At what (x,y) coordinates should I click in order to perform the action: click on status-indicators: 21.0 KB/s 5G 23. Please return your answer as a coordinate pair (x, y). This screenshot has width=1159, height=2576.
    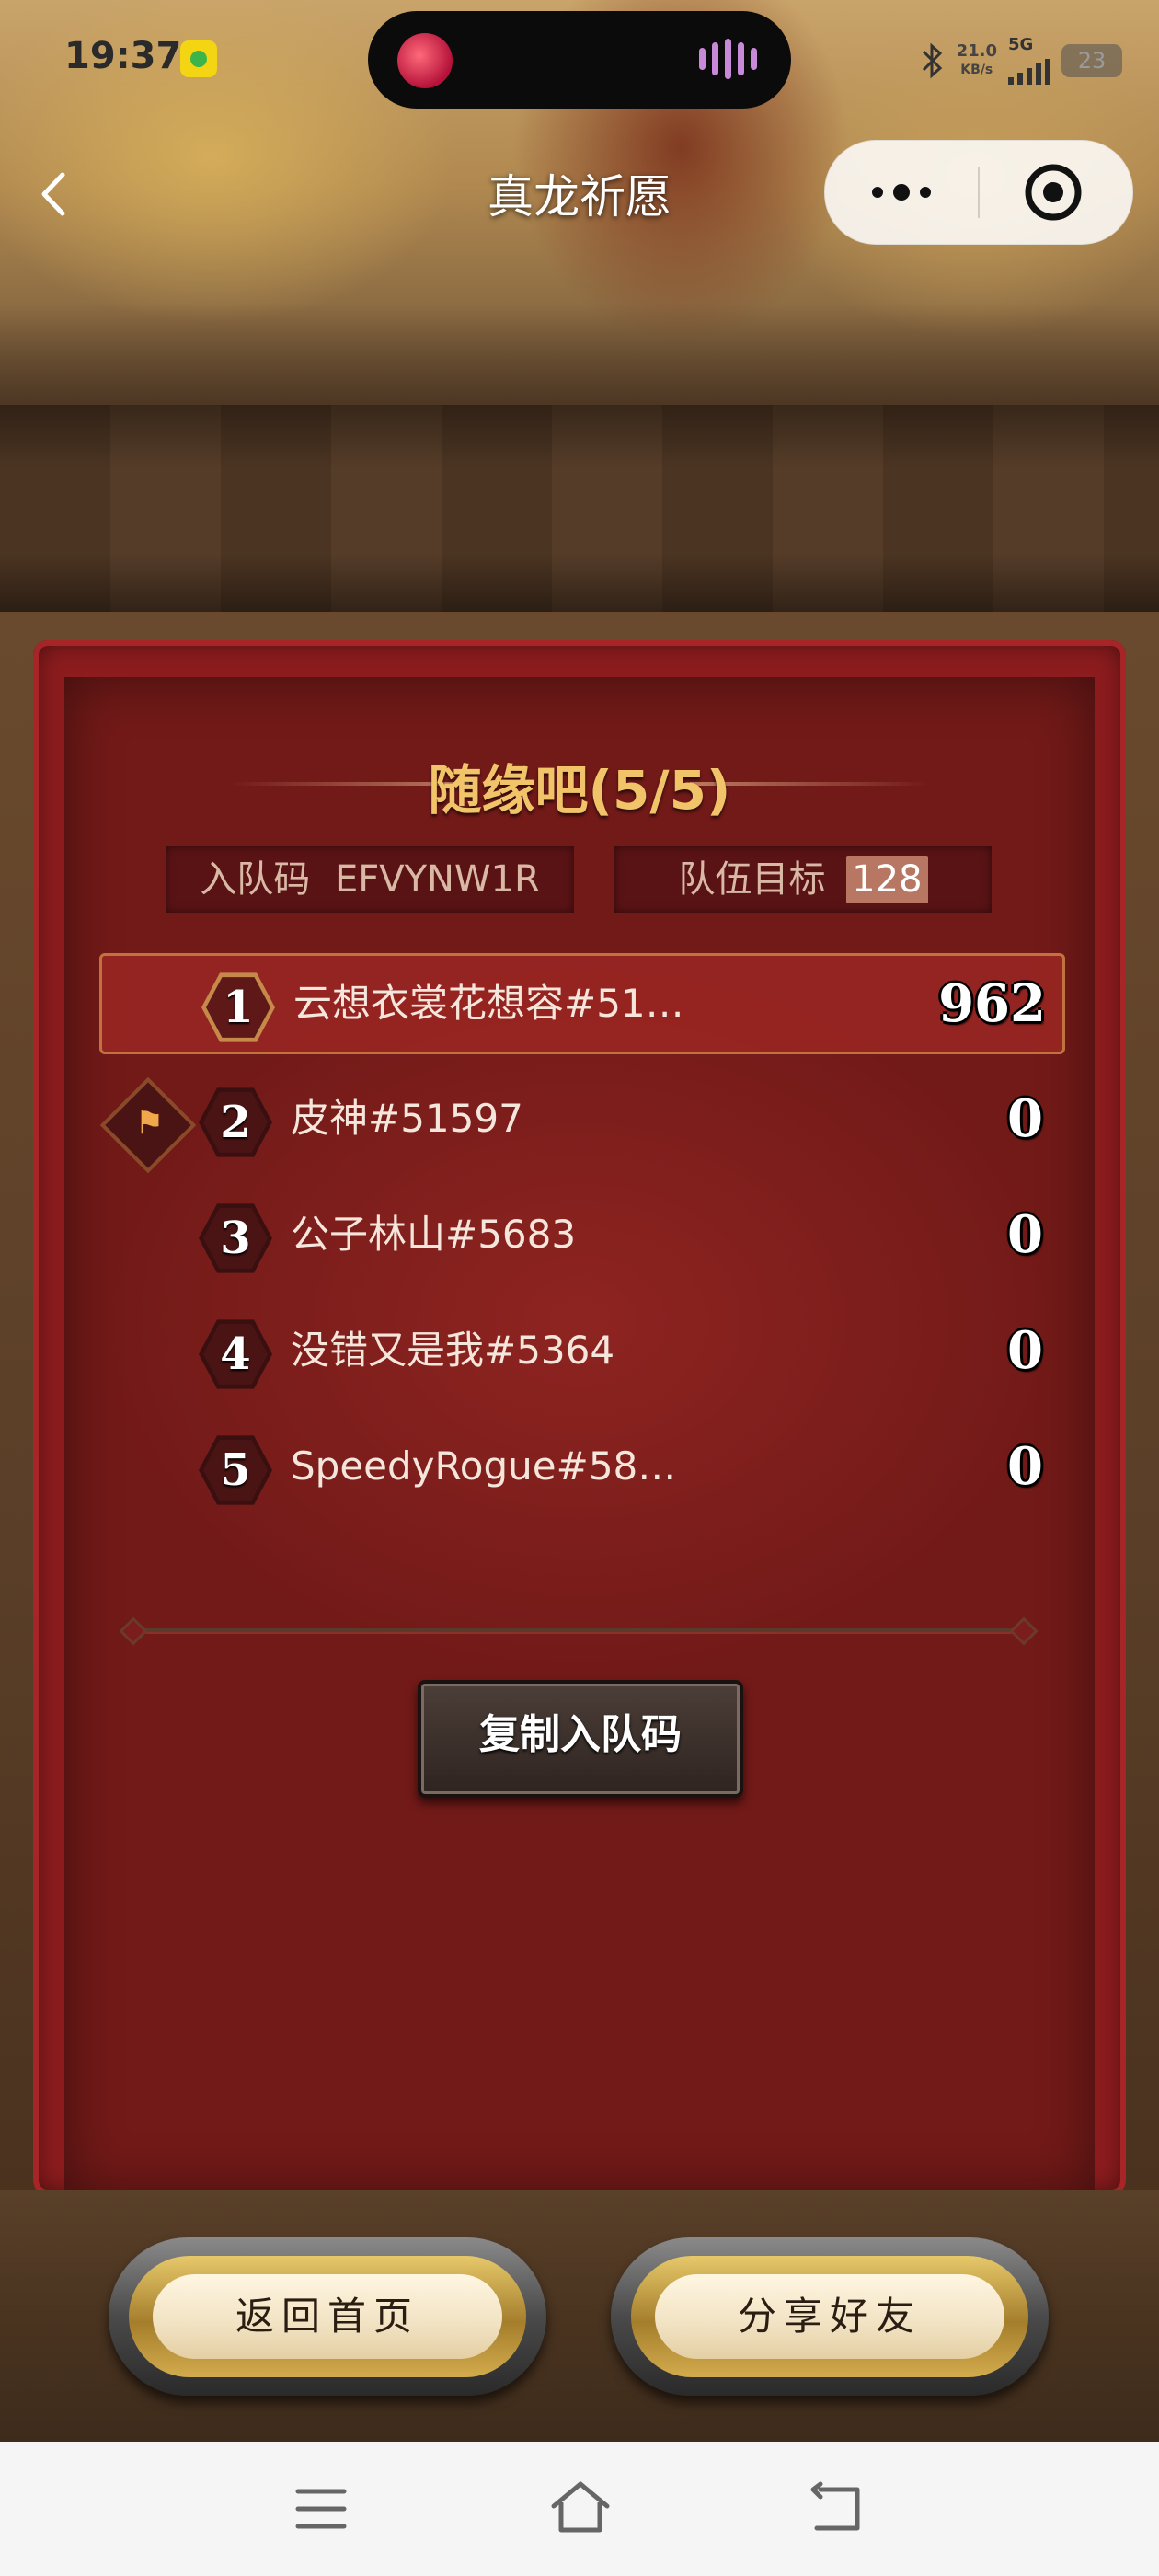
    Looking at the image, I should click on (1020, 61).